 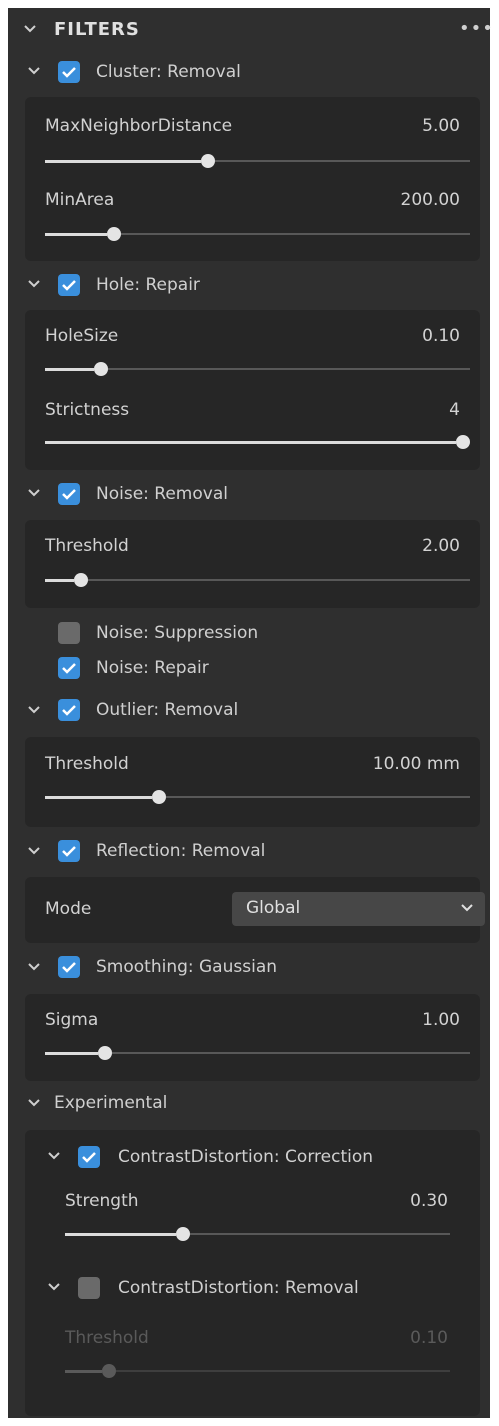 What do you see at coordinates (252, 390) in the screenshot?
I see `hole-params-group: HoleSize 0.10 Strictness 4` at bounding box center [252, 390].